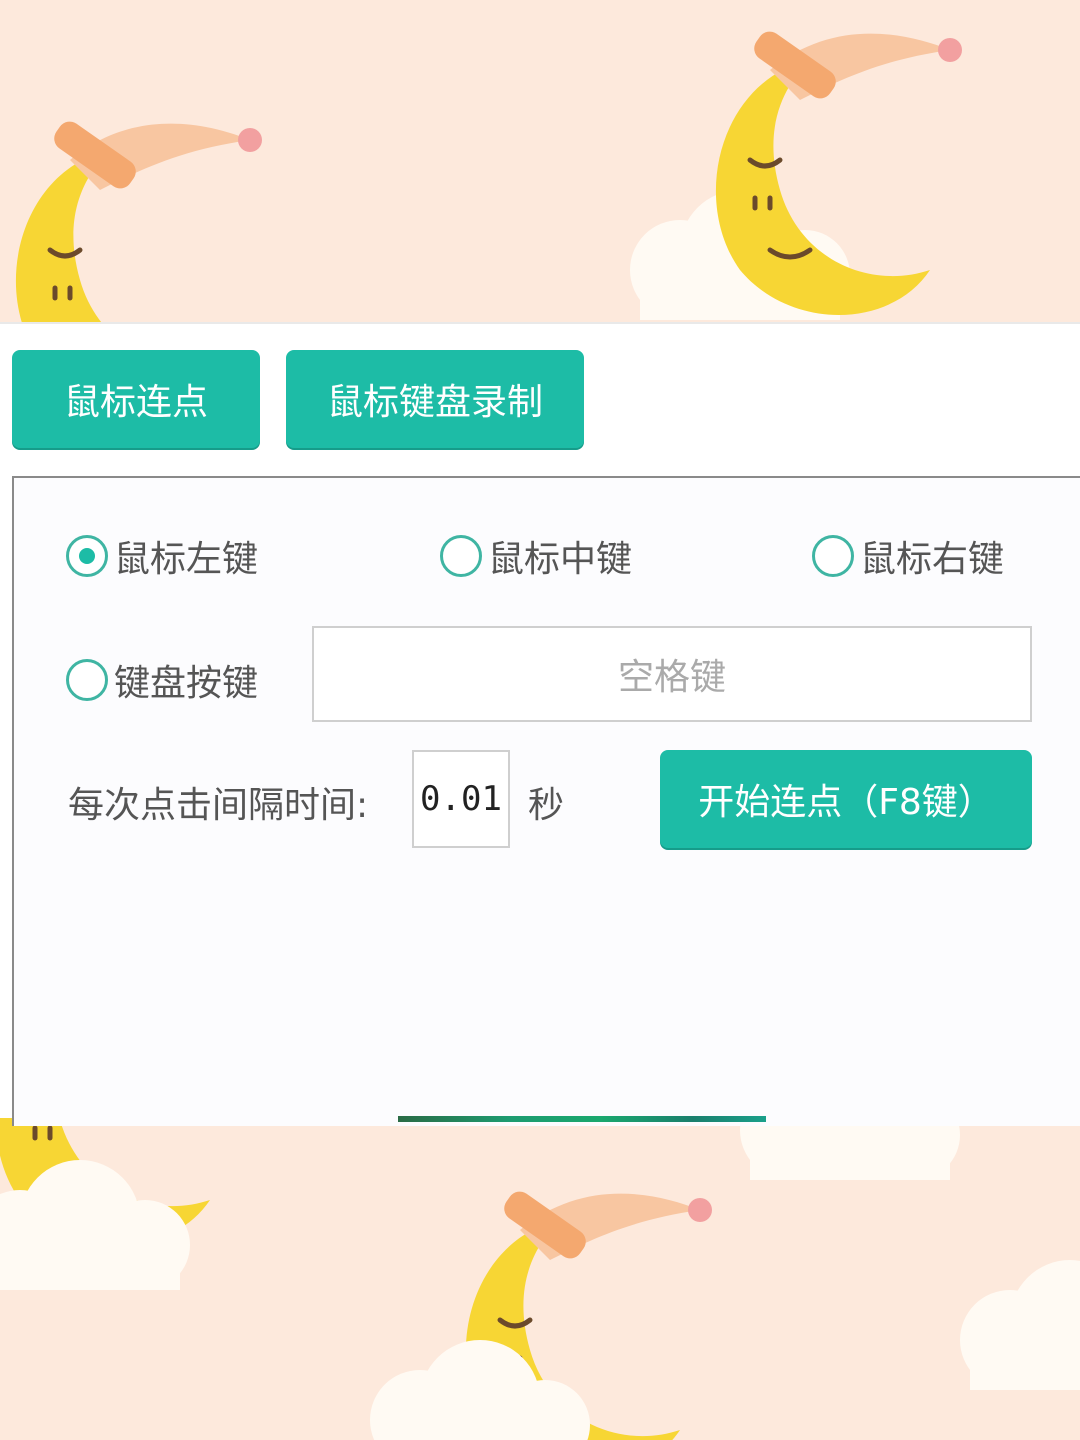 This screenshot has height=1440, width=1080. Describe the element at coordinates (582, 1119) in the screenshot. I see `taskbar-strip` at that location.